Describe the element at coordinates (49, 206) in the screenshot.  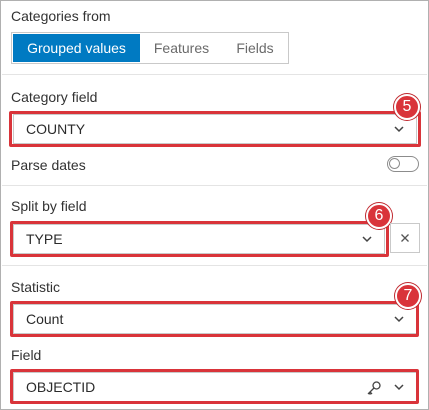
I see `split-by-field-label: Split by field` at that location.